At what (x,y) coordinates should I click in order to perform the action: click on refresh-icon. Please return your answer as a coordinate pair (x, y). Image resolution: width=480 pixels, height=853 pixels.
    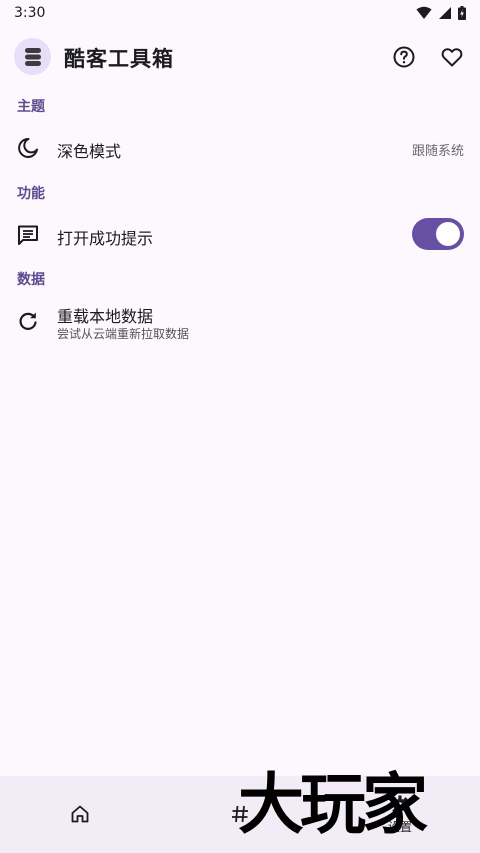
    Looking at the image, I should click on (28, 321).